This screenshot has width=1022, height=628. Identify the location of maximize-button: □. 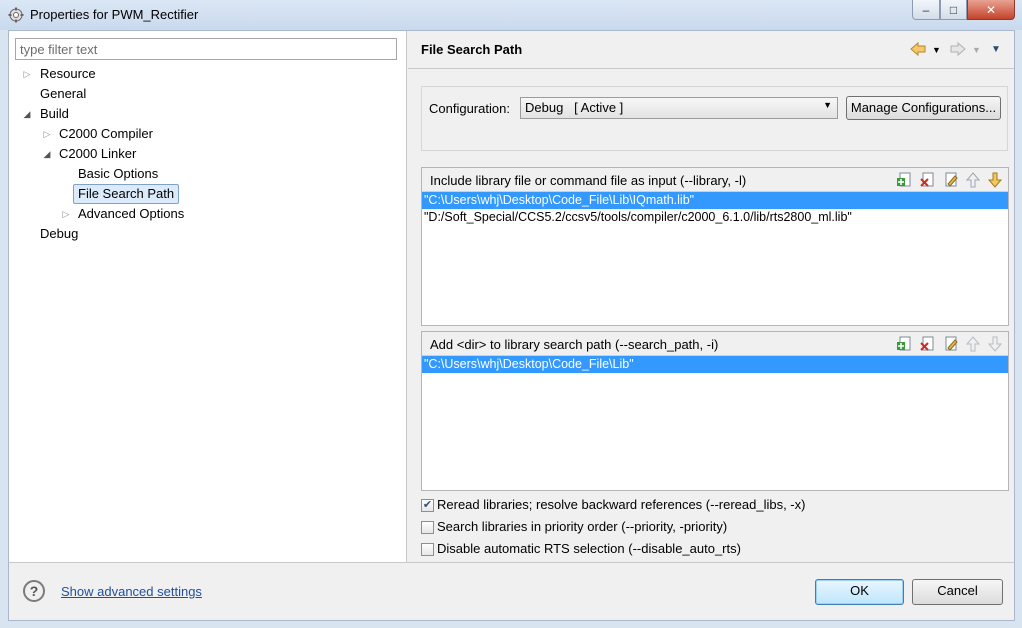
(953, 10).